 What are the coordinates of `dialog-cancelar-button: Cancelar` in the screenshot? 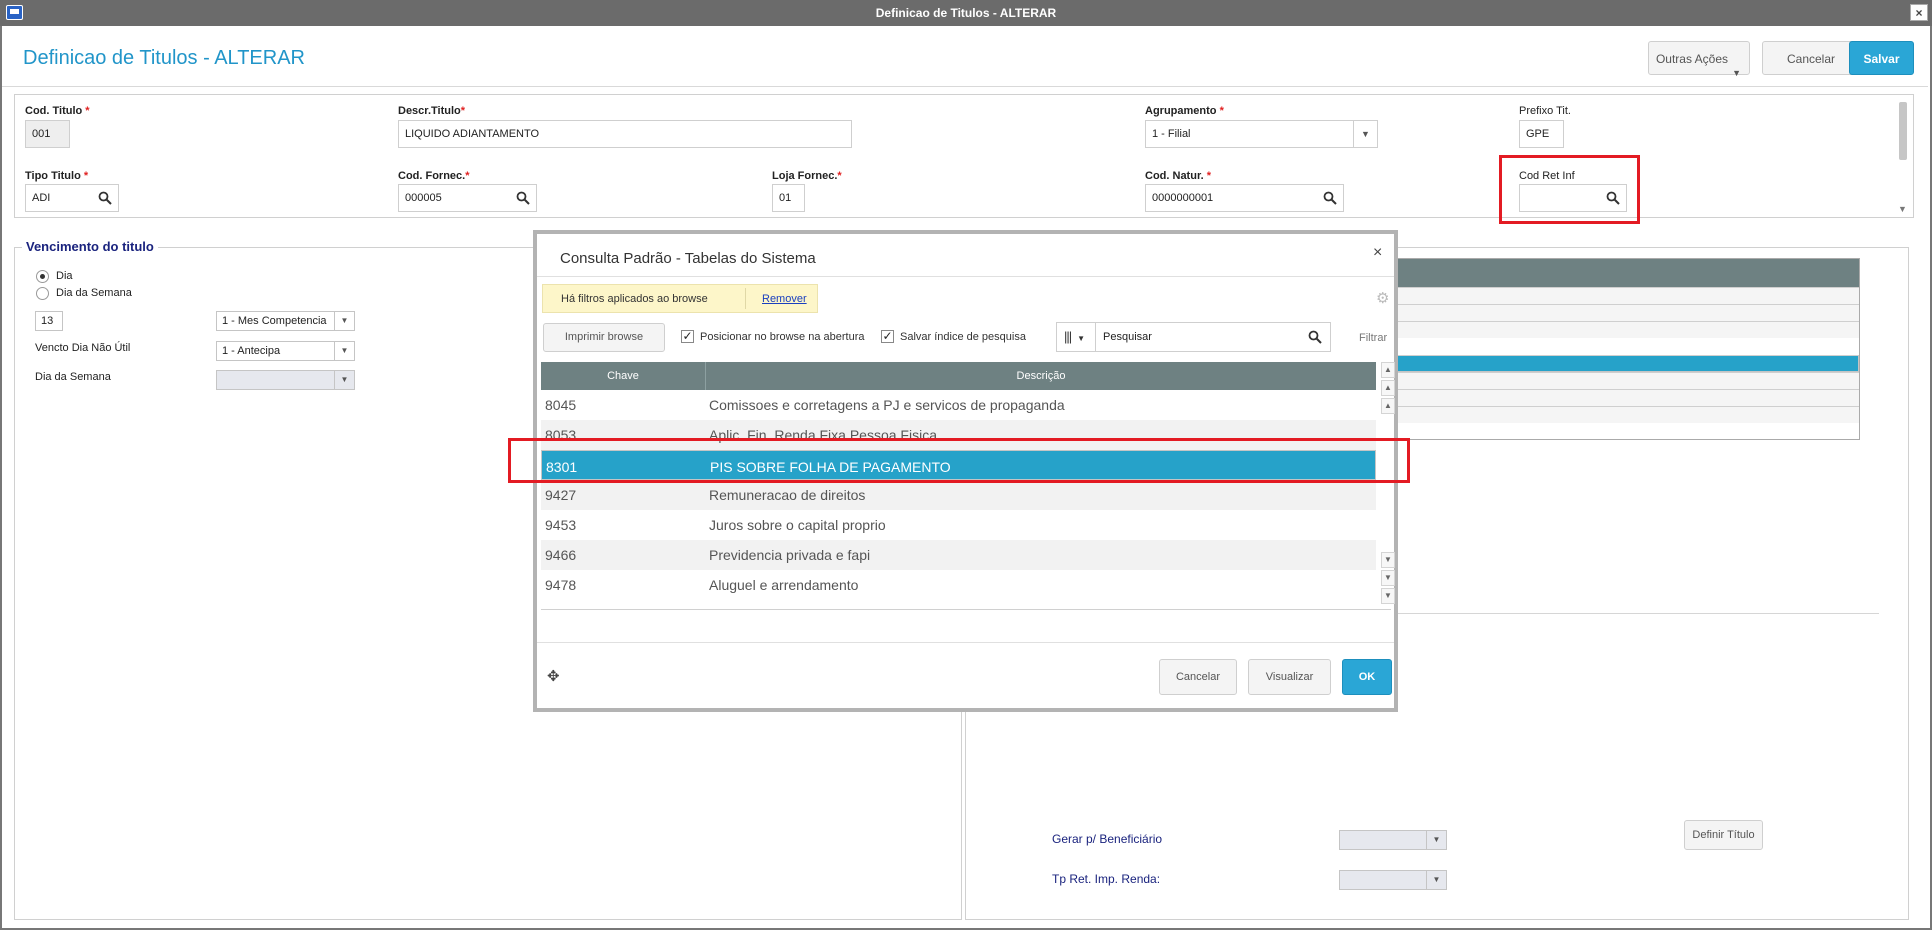 It's located at (1198, 677).